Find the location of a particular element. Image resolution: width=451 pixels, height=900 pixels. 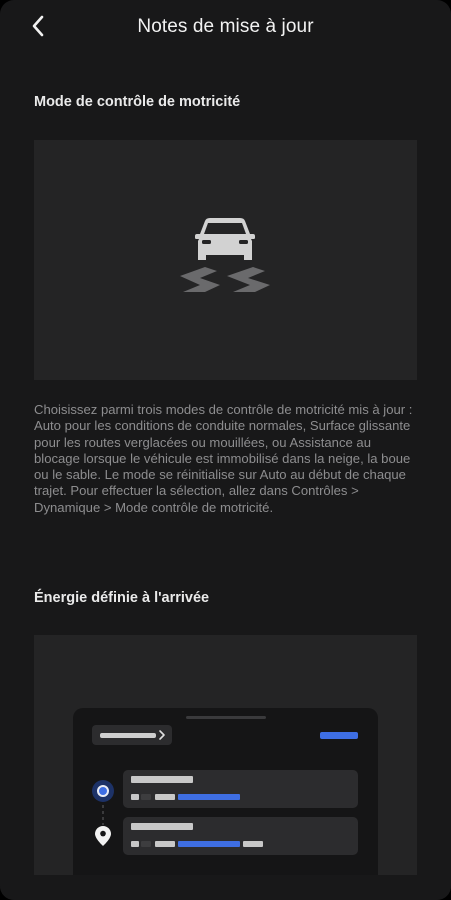

origin-dot-icon is located at coordinates (103, 791).